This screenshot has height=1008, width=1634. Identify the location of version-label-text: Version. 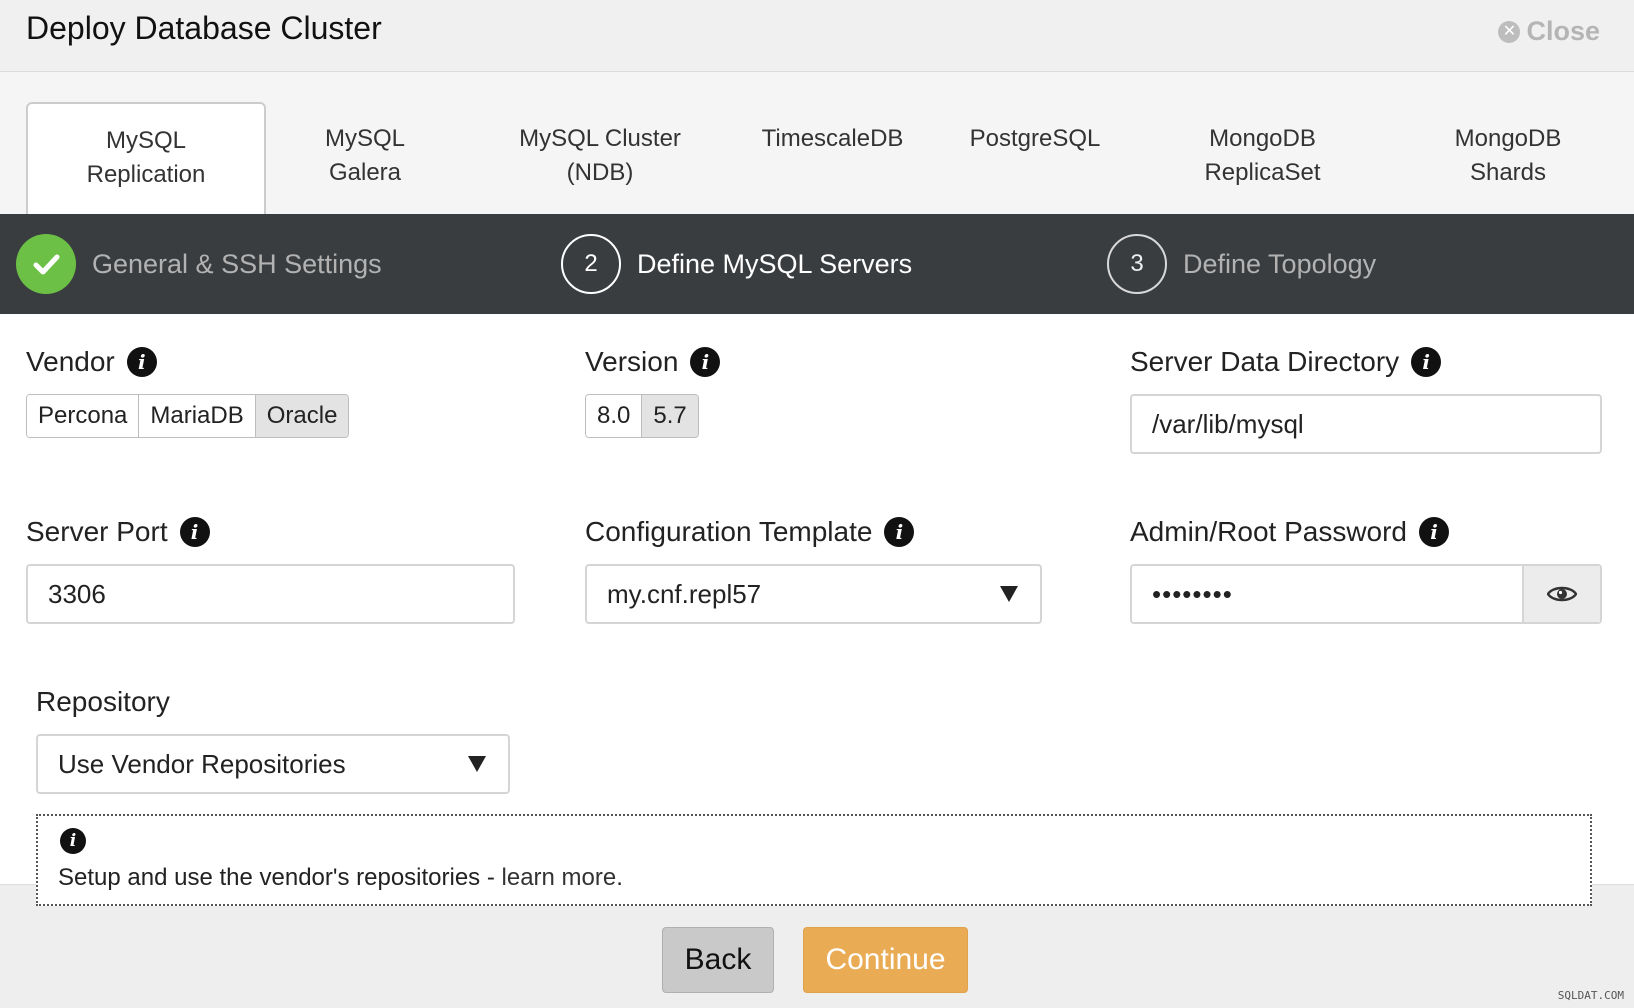
(632, 361).